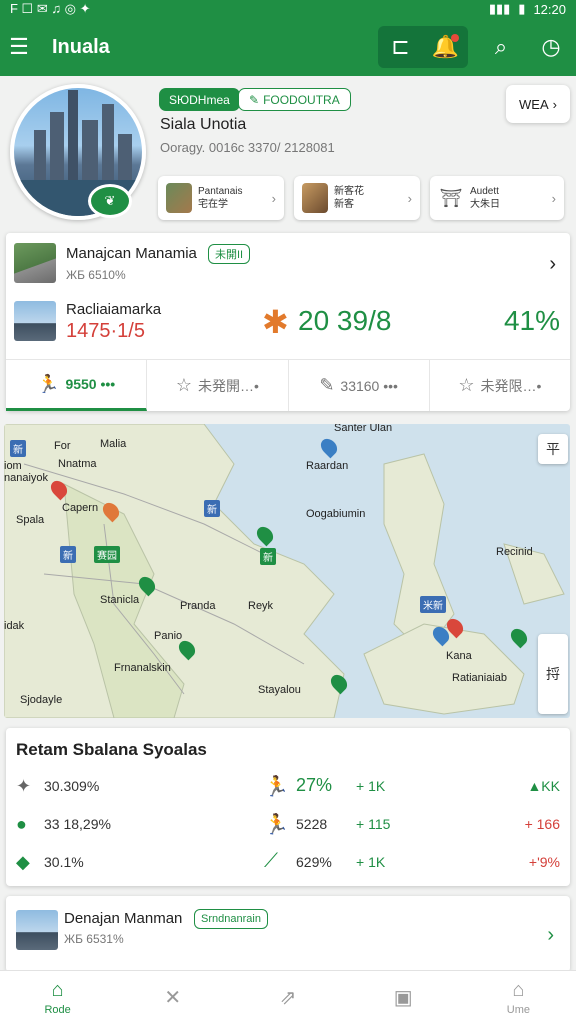 The height and width of the screenshot is (1024, 576). I want to click on status-tag: 未開II, so click(229, 254).